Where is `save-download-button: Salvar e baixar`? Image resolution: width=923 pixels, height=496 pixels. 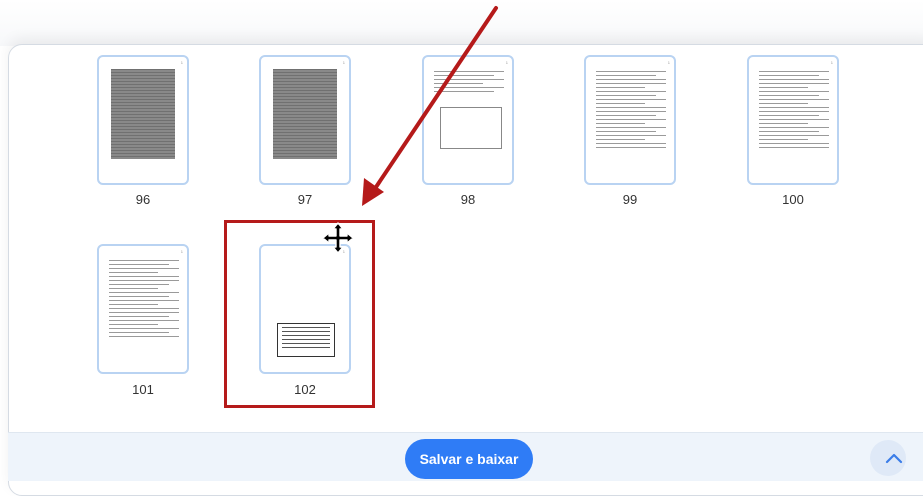
save-download-button: Salvar e baixar is located at coordinates (469, 459).